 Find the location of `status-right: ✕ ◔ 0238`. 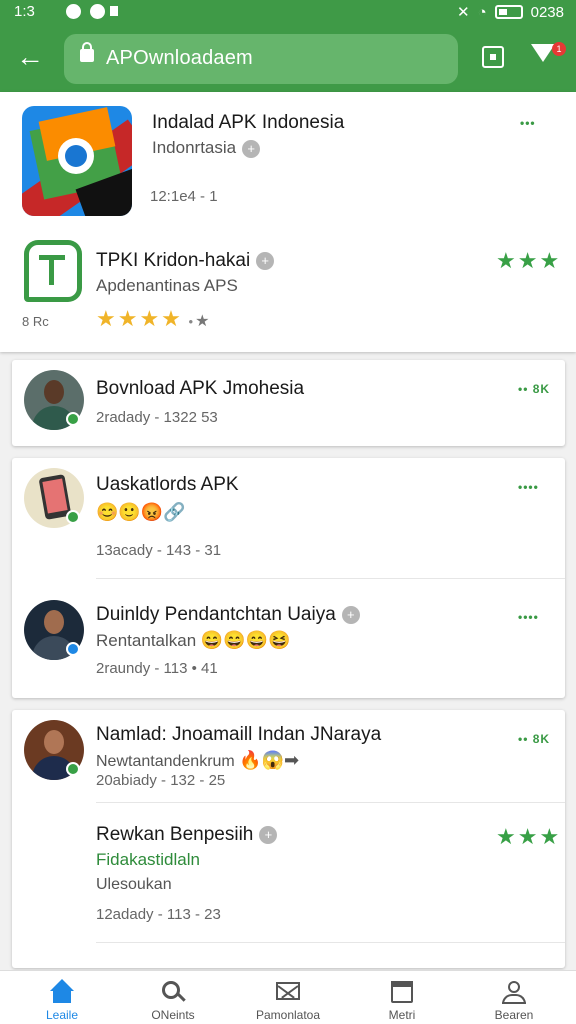

status-right: ✕ ◔ 0238 is located at coordinates (510, 12).